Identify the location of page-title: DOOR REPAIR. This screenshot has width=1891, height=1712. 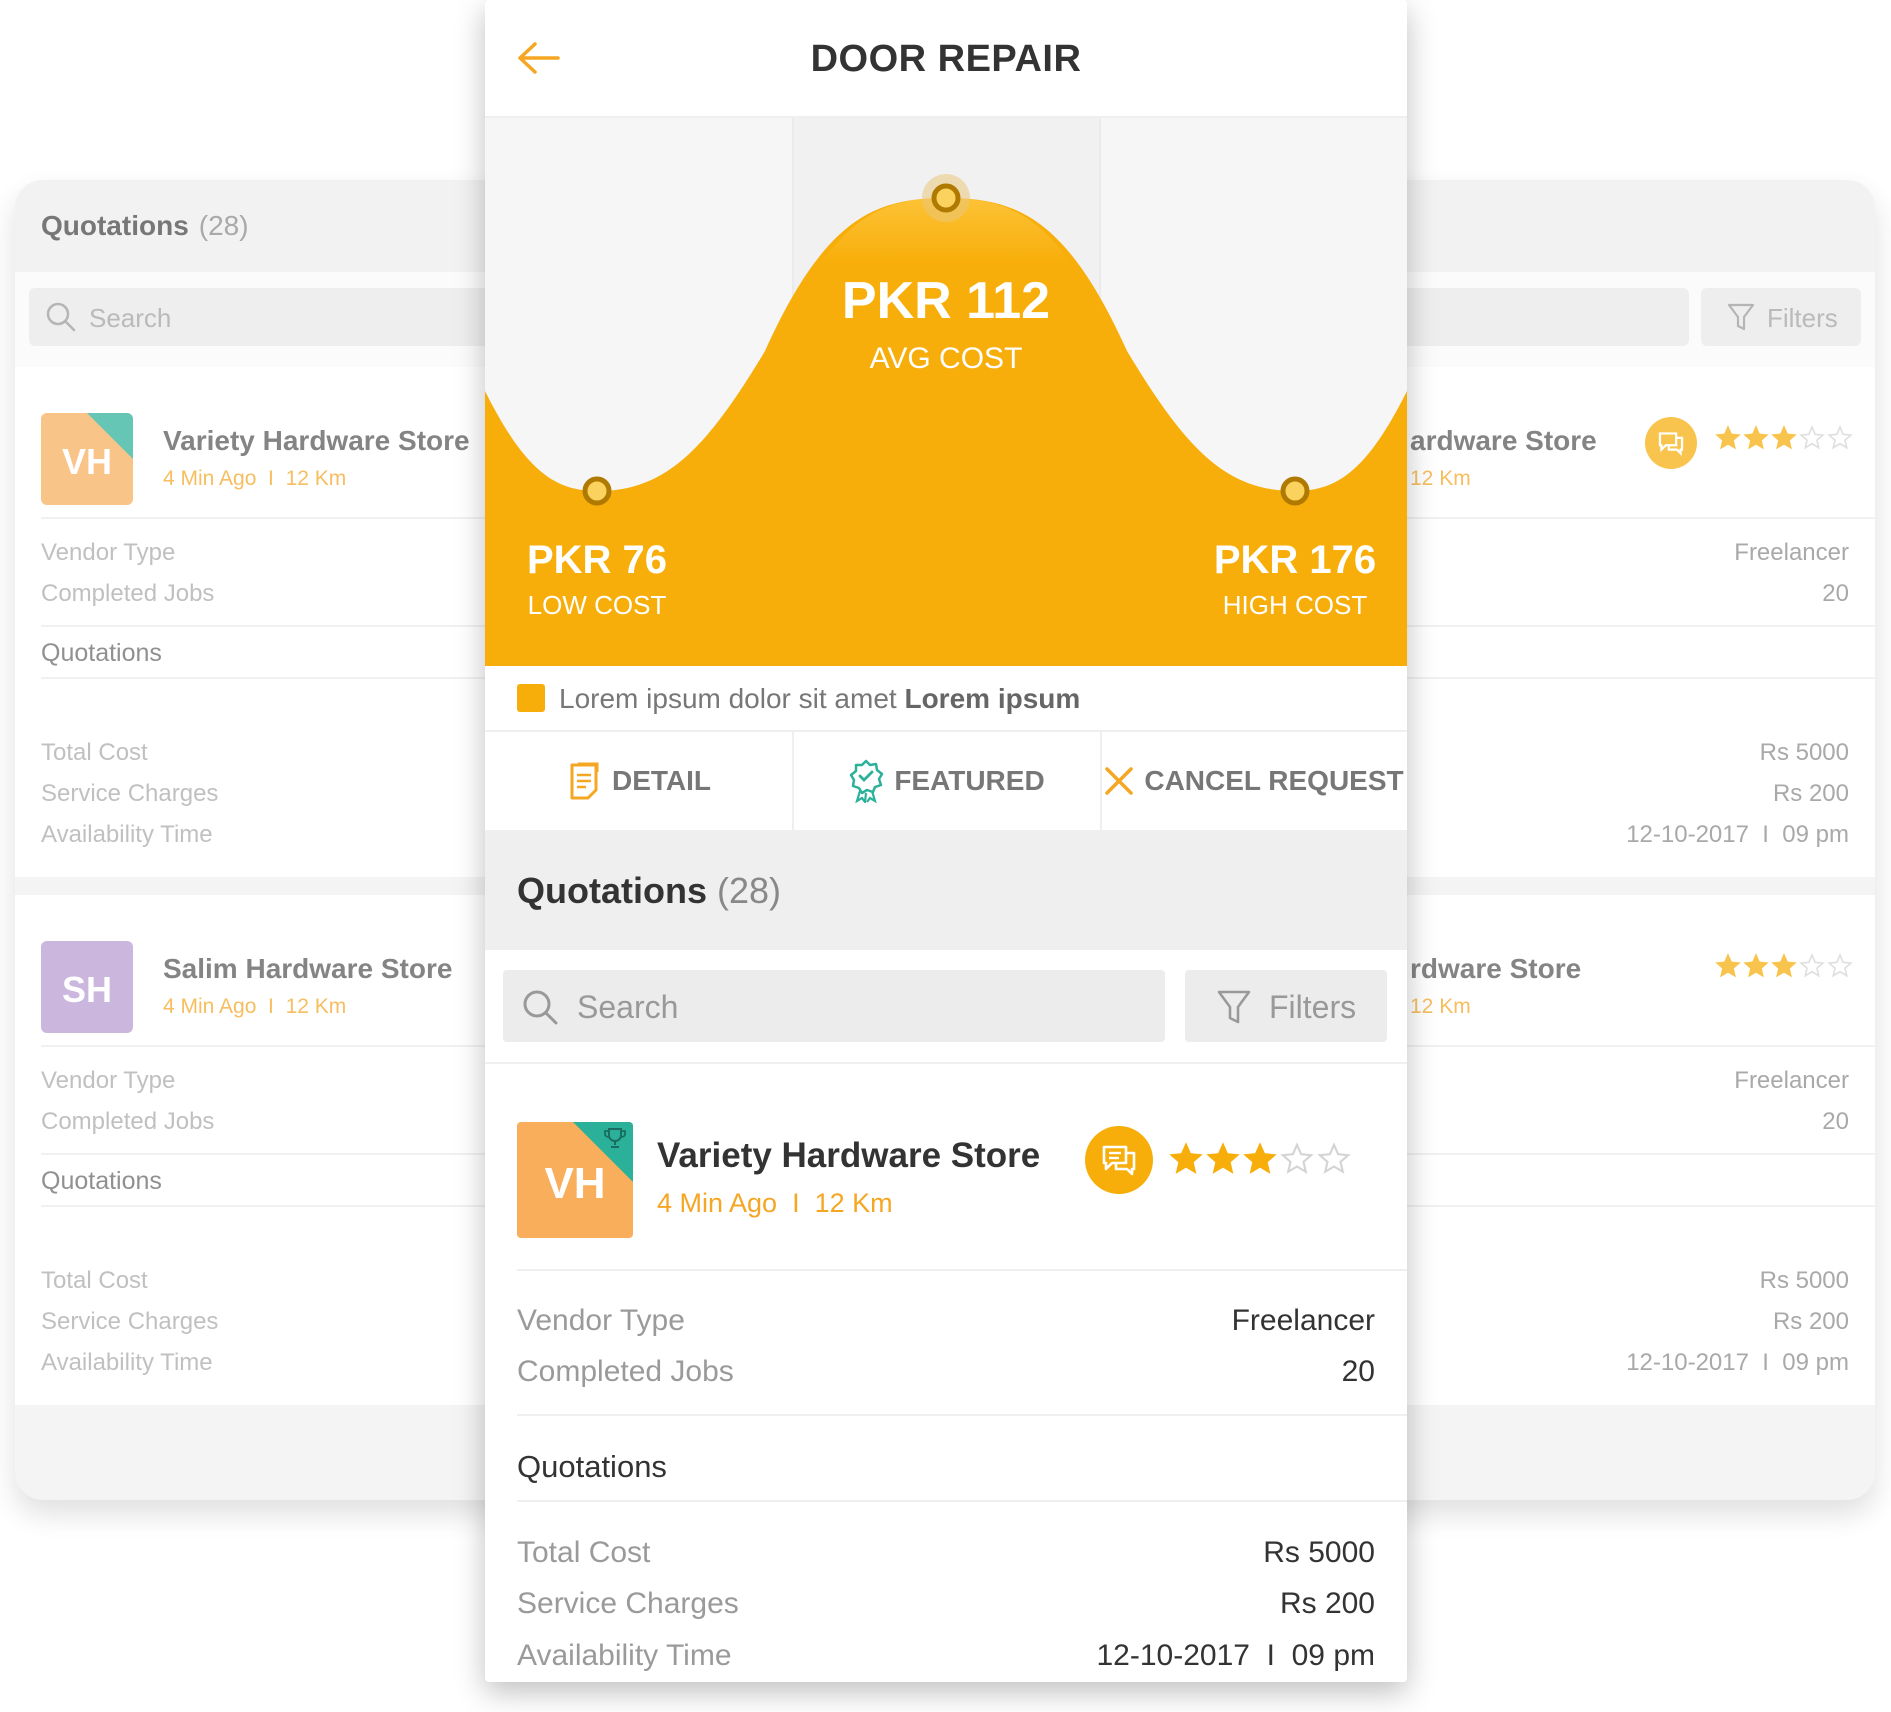
(946, 59).